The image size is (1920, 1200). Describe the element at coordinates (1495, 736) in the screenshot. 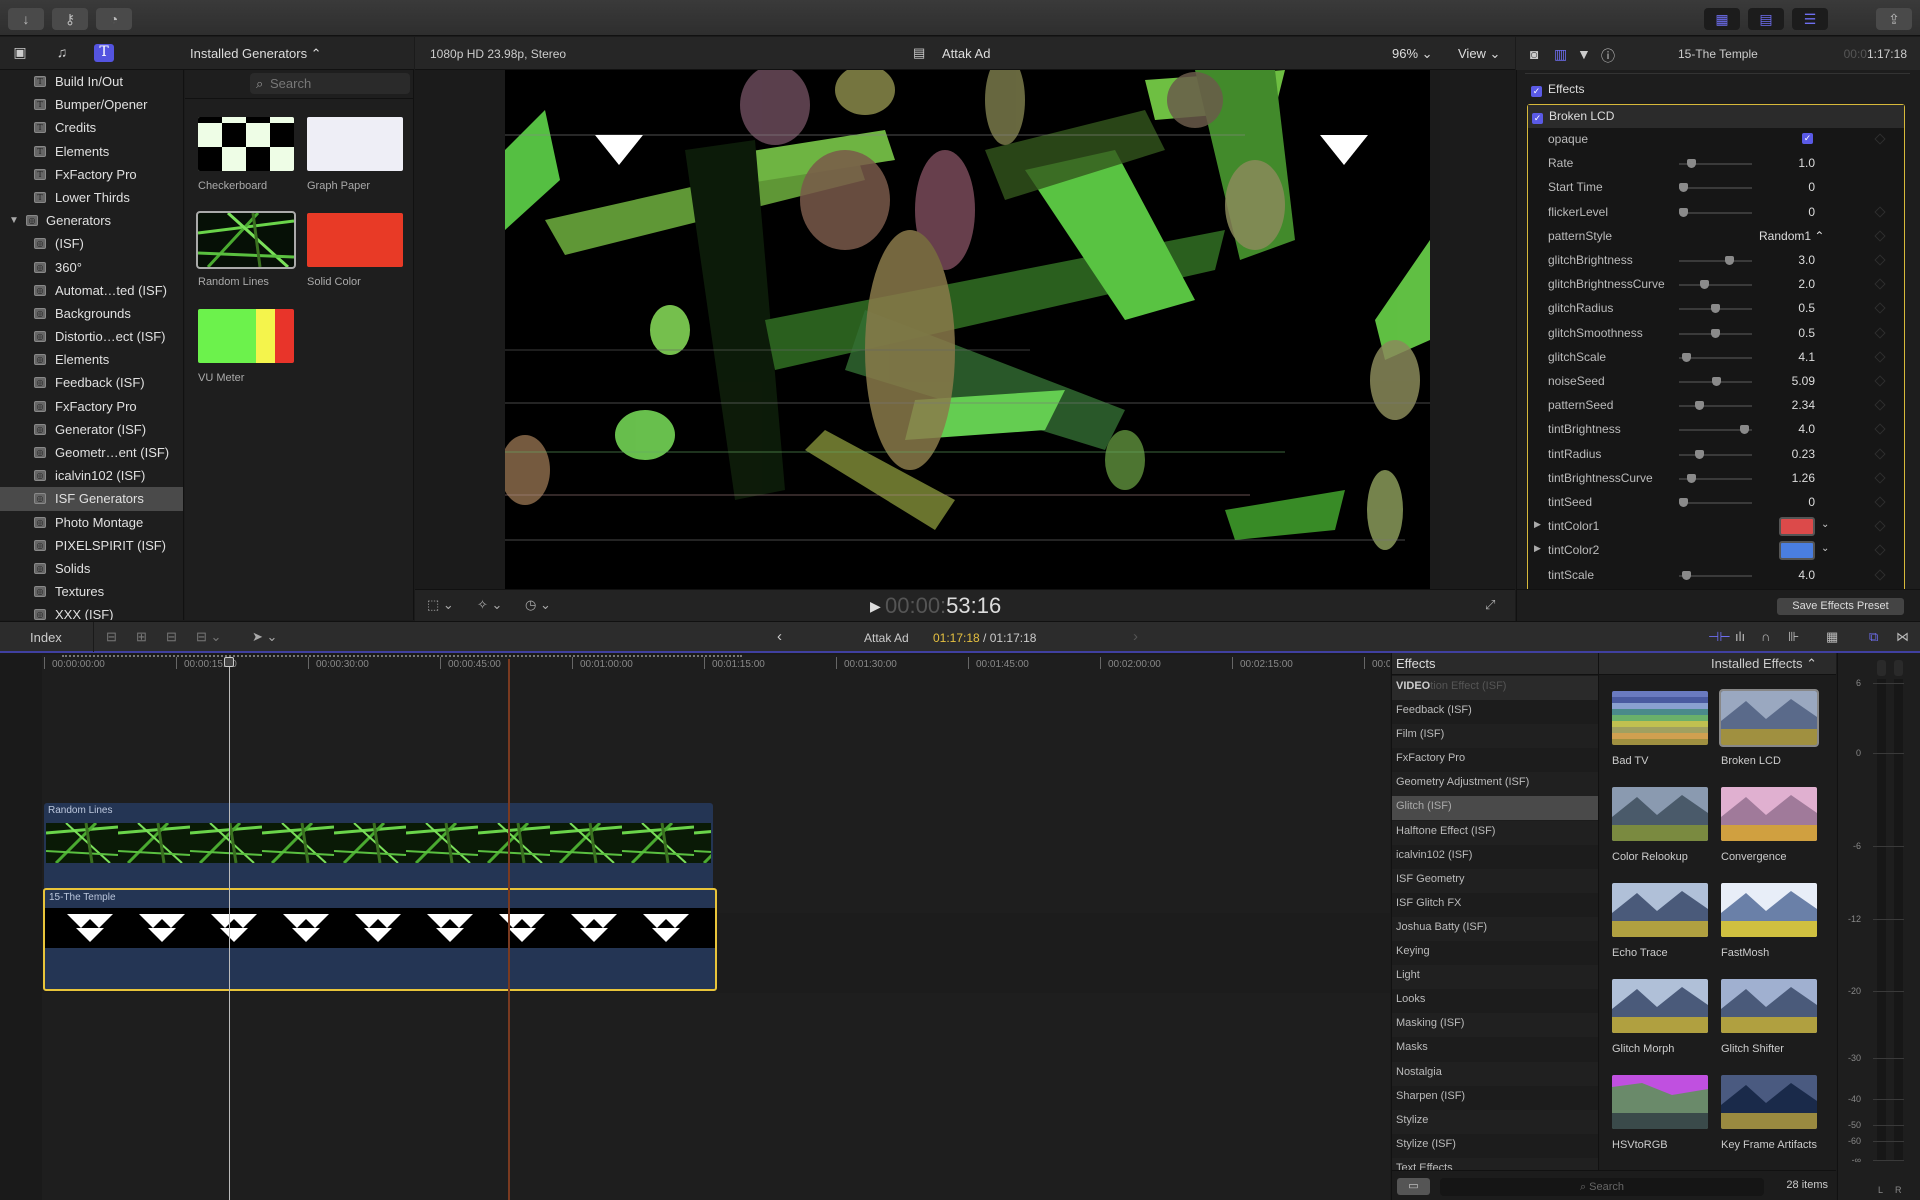

I see `effect-category: Film (ISF)` at that location.